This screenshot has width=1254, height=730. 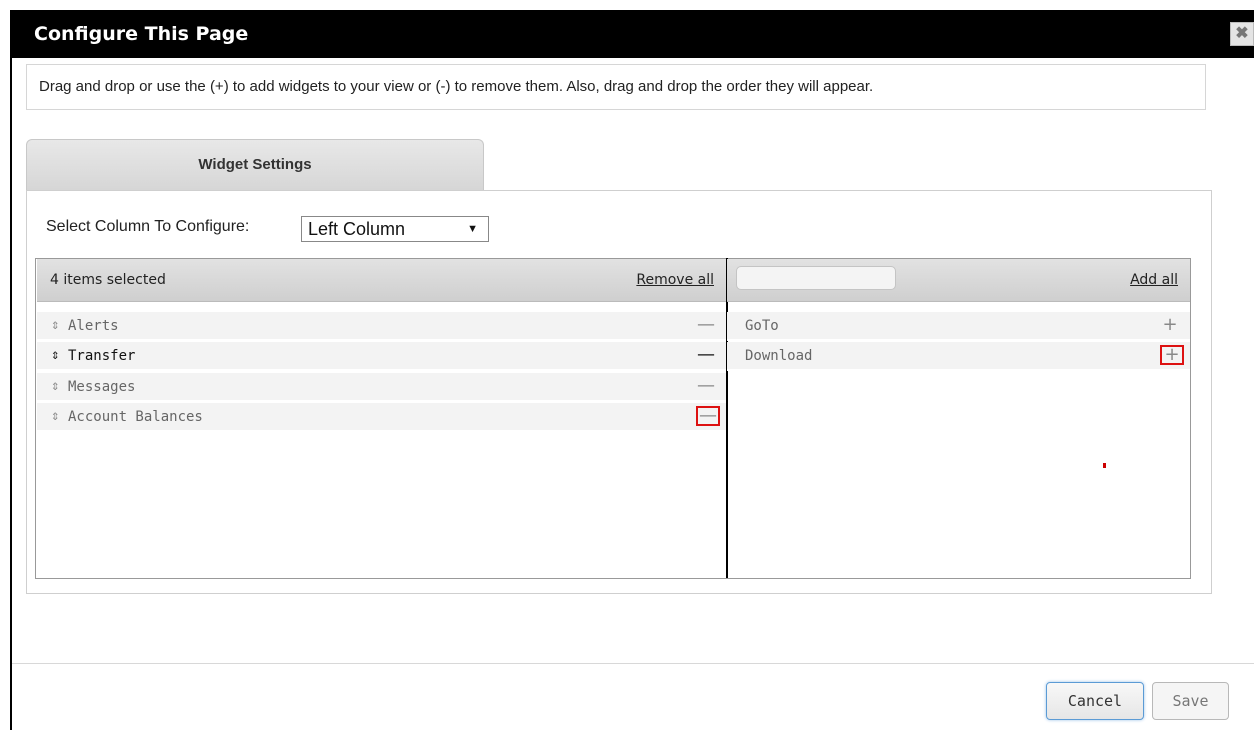 What do you see at coordinates (381, 280) in the screenshot?
I see `selected-header: 4 items selected Remove all` at bounding box center [381, 280].